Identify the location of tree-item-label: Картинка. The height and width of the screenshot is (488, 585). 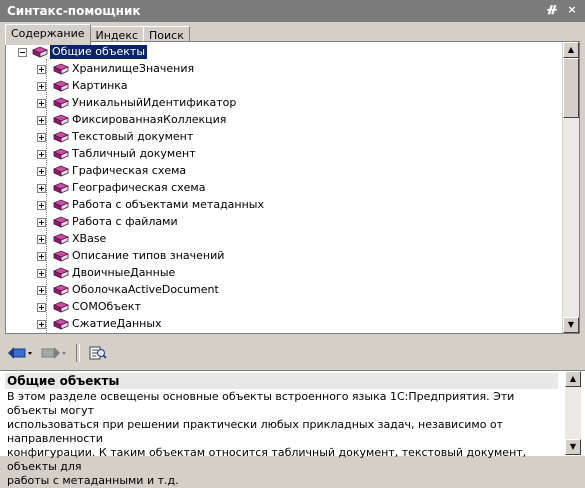
(100, 86).